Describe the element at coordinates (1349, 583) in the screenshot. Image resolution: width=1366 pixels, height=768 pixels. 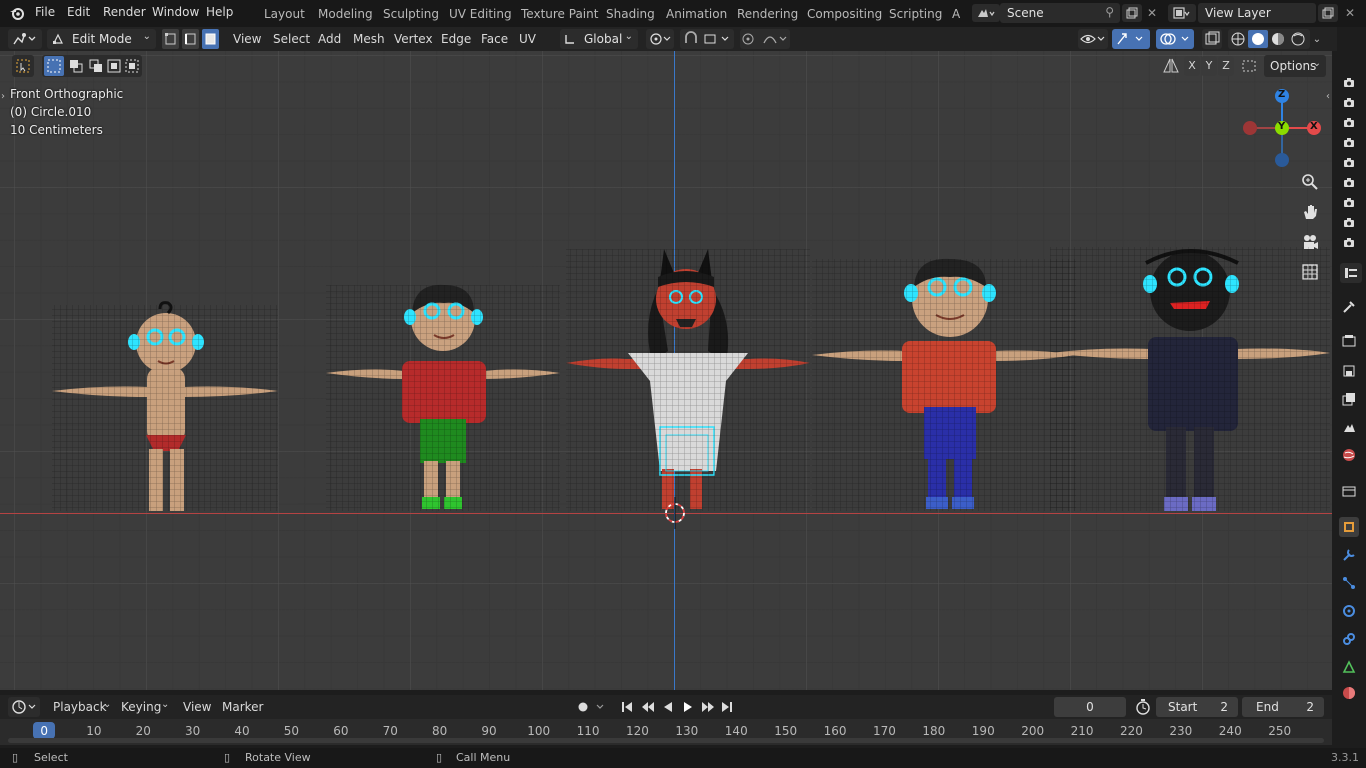
I see `particles-properties-icon` at that location.